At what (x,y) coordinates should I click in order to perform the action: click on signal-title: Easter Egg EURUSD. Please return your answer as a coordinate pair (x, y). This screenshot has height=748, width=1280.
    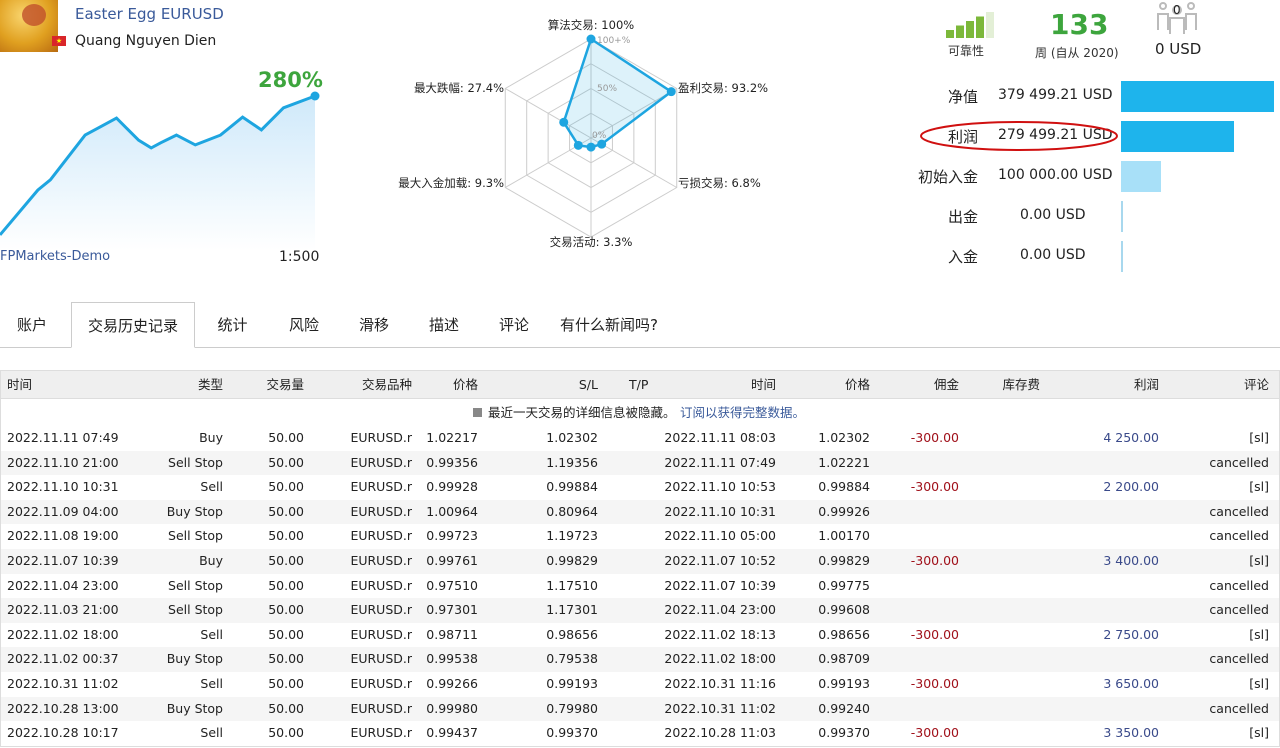
    Looking at the image, I should click on (149, 14).